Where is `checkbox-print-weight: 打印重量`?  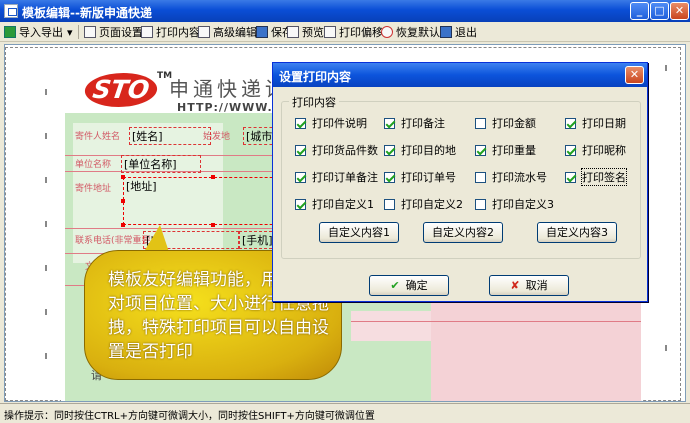 checkbox-print-weight: 打印重量 is located at coordinates (505, 150).